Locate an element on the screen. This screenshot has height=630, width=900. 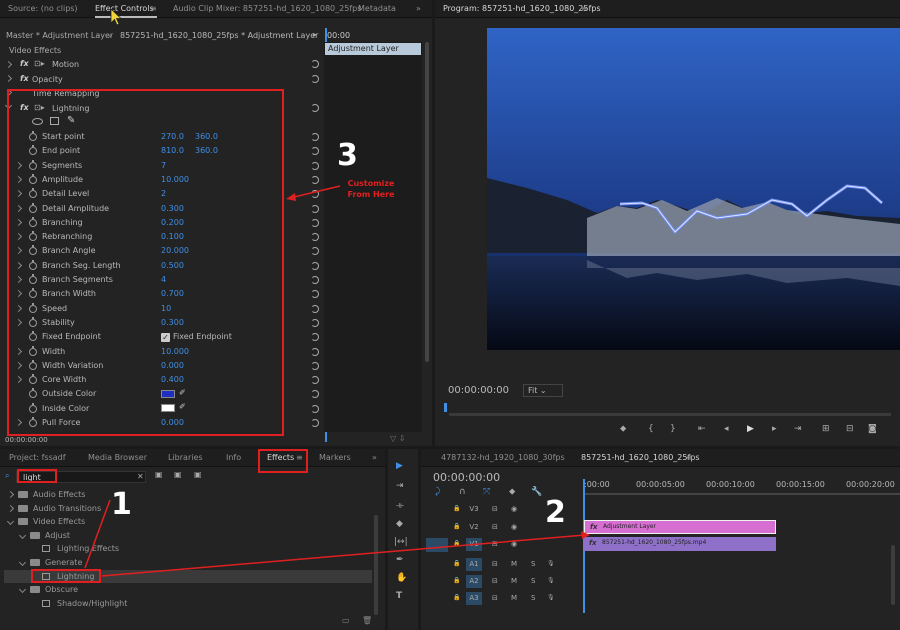
arrow-3-head is located at coordinates (291, 197).